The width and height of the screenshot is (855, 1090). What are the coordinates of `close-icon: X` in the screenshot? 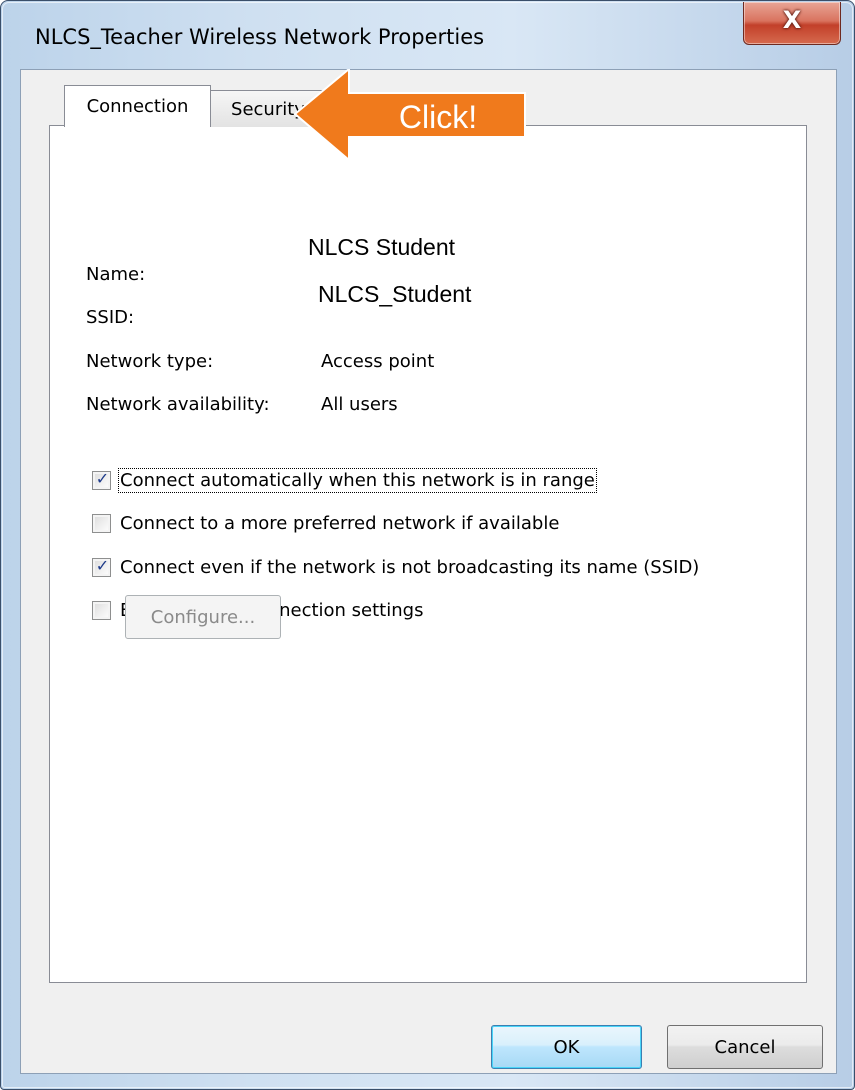 It's located at (792, 20).